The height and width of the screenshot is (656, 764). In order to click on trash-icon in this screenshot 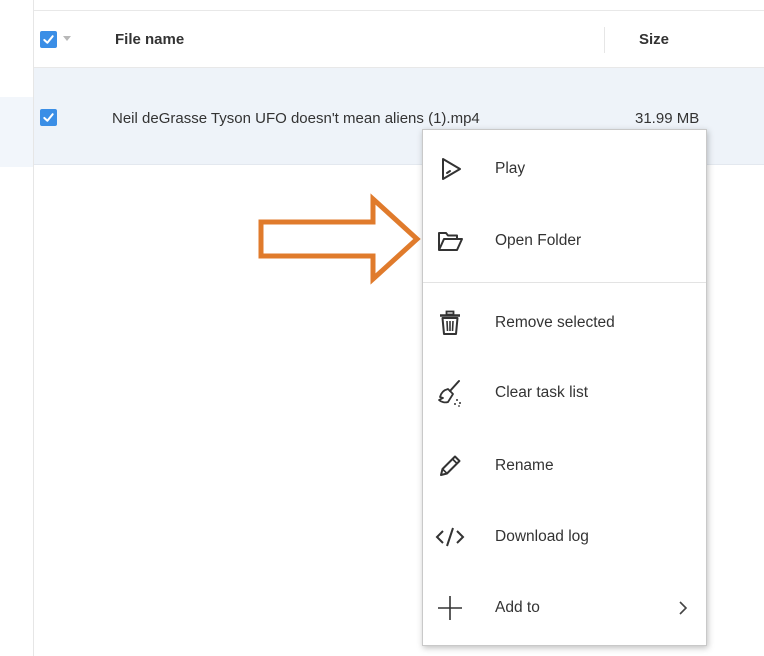, I will do `click(450, 323)`.